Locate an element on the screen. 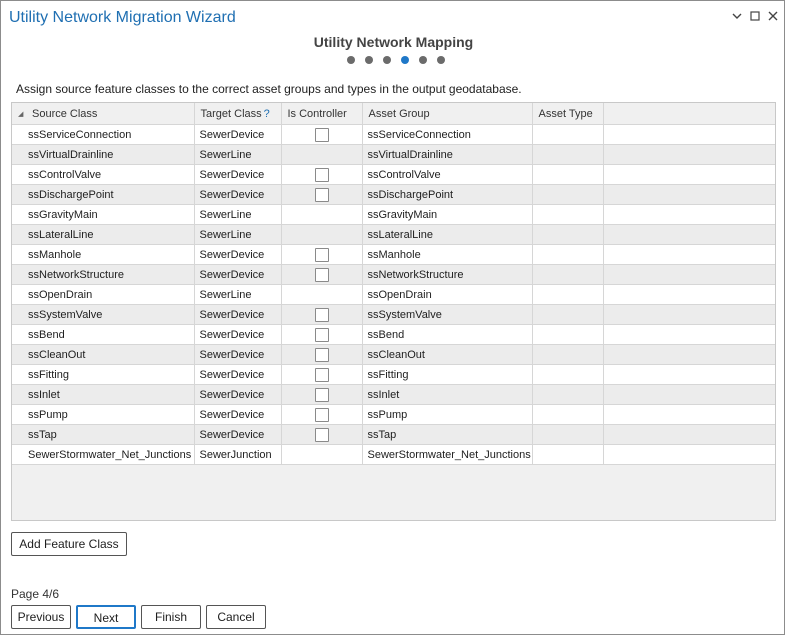  table-row: ssOpenDrain SewerLine ssOpenDrain is located at coordinates (393, 294).